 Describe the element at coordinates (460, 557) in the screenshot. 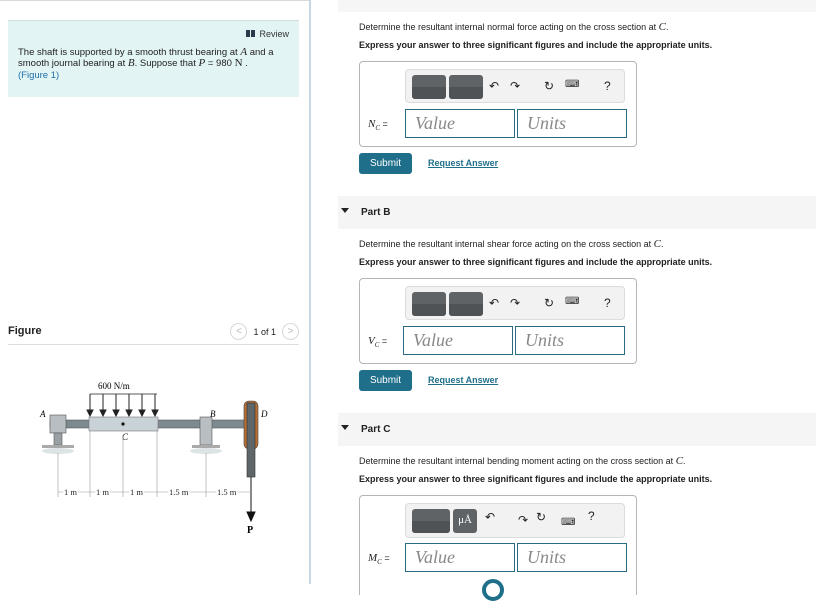

I see `mc-value-input: Value` at that location.